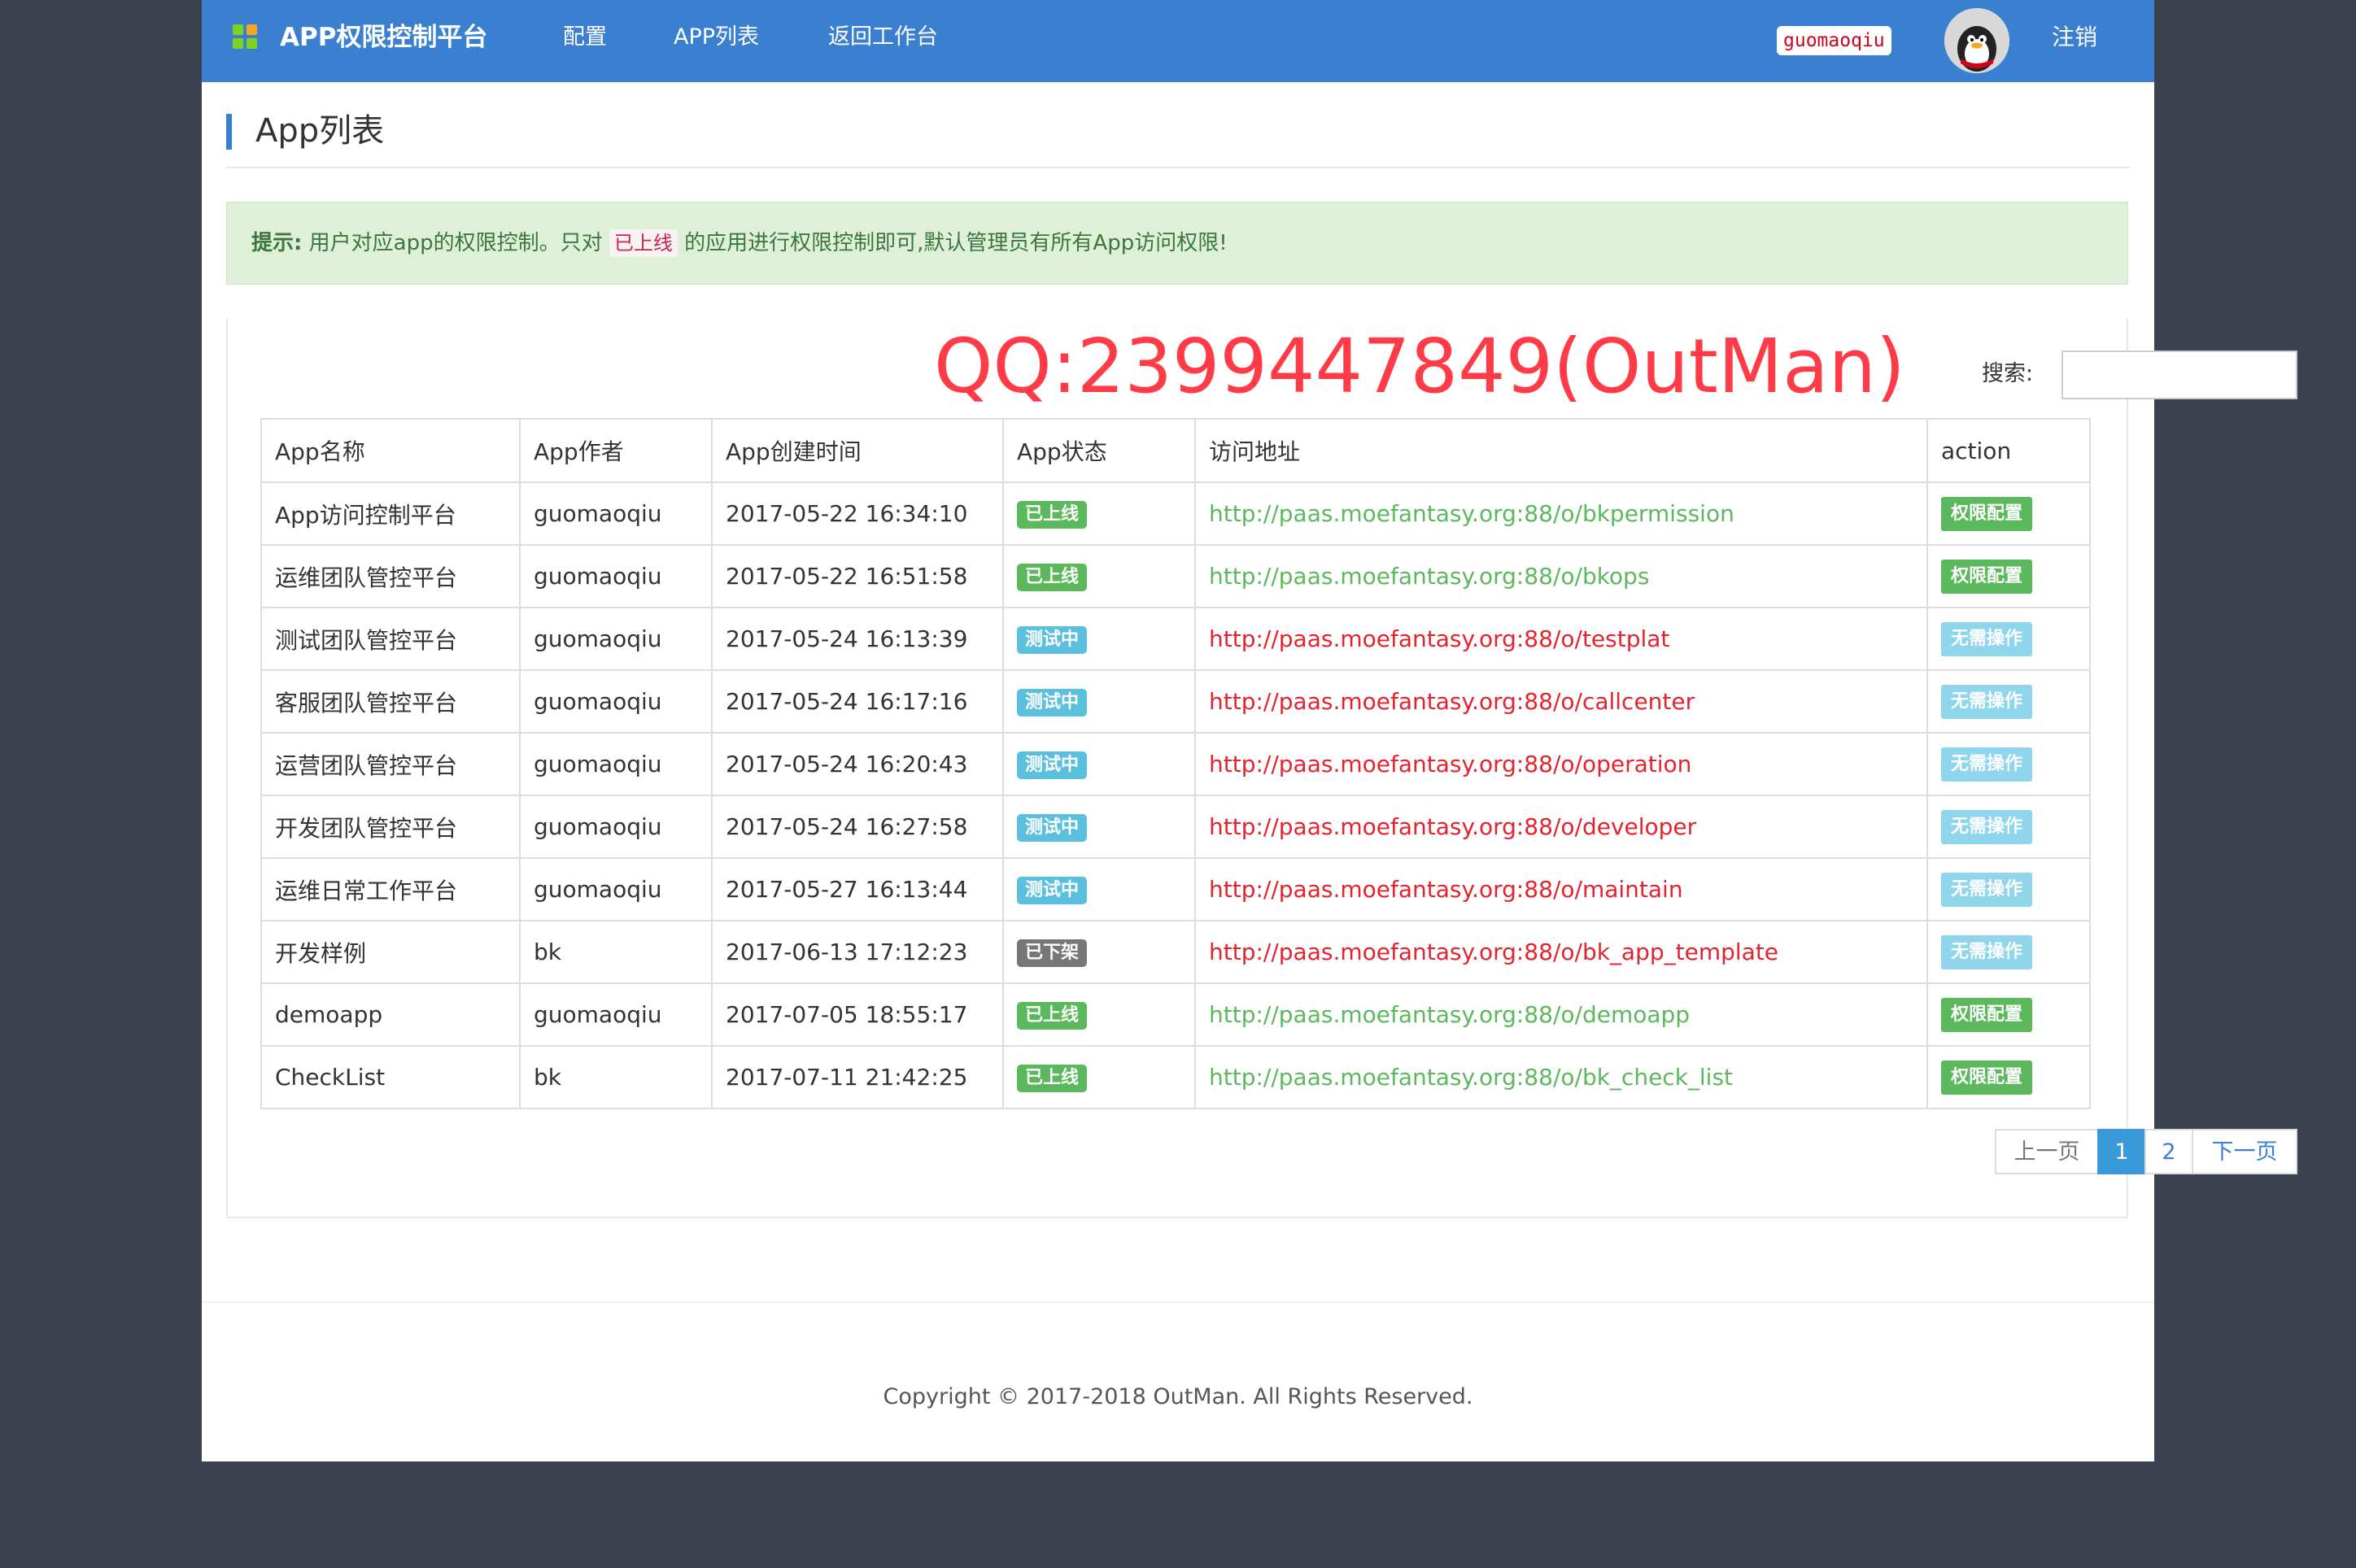 This screenshot has width=2356, height=1568. Describe the element at coordinates (956, 243) in the screenshot. I see `tip-text-after: 的应用进行权限控制即可,默认管理员有所有App访问权限!` at that location.